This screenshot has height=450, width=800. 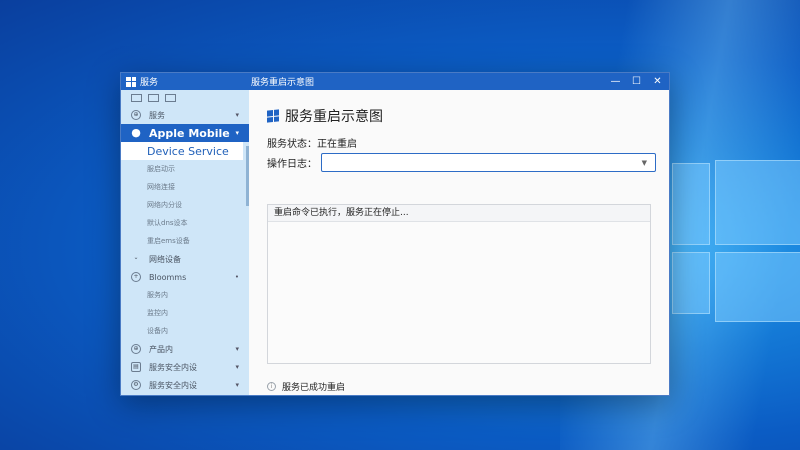 What do you see at coordinates (488, 162) in the screenshot?
I see `log-dropdown: ▼` at bounding box center [488, 162].